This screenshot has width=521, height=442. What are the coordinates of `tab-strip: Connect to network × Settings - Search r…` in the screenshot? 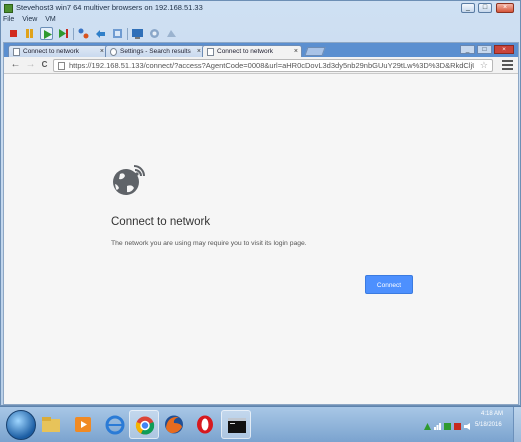 It's located at (261, 50).